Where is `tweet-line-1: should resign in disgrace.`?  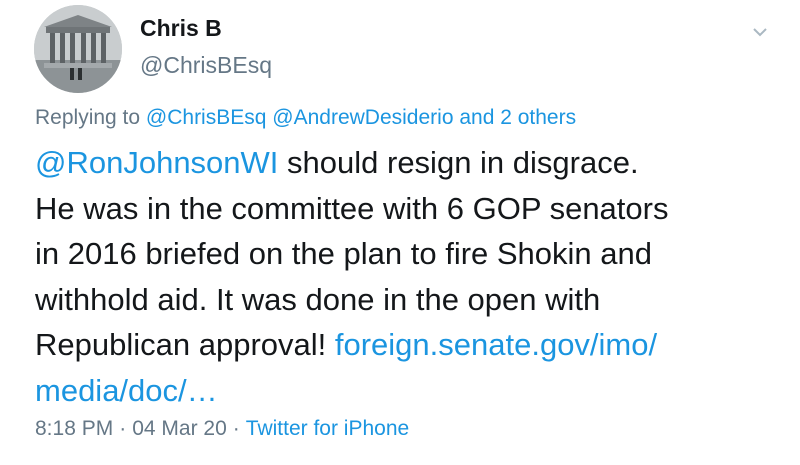
tweet-line-1: should resign in disgrace. is located at coordinates (458, 162).